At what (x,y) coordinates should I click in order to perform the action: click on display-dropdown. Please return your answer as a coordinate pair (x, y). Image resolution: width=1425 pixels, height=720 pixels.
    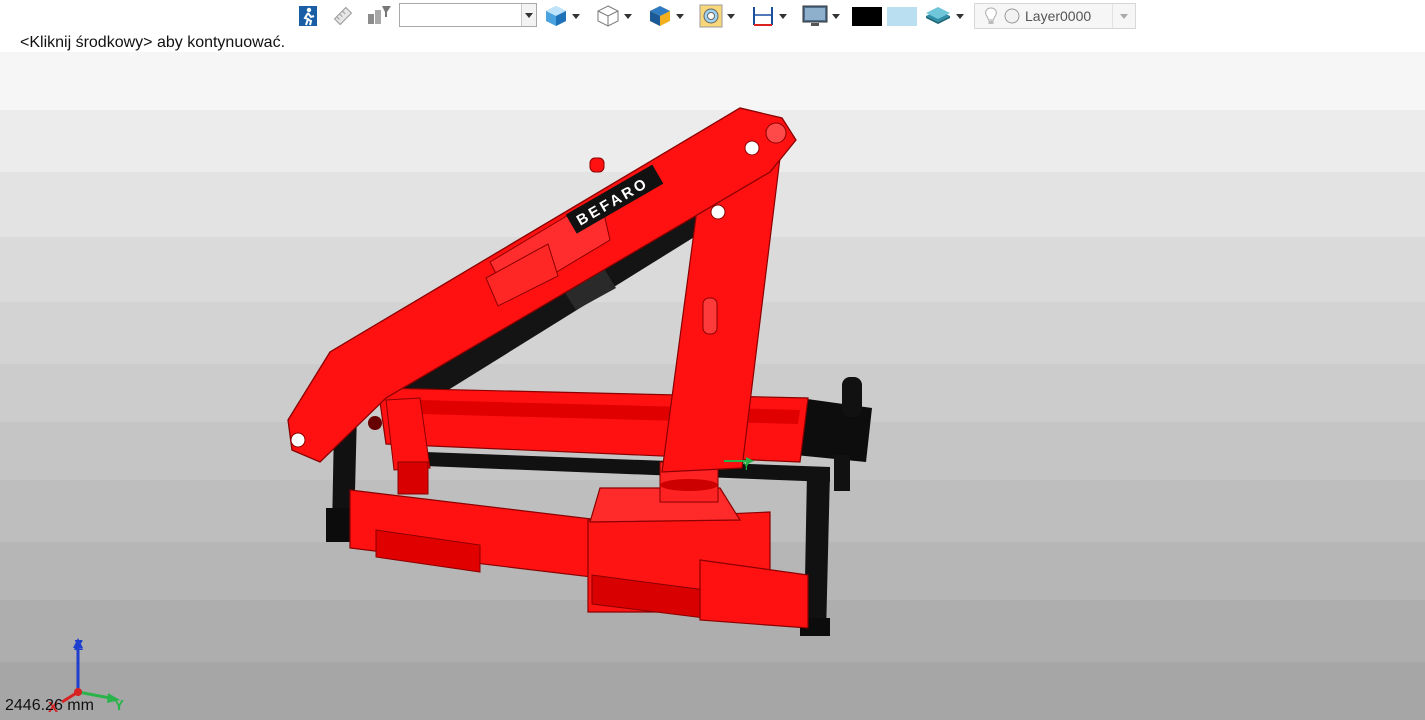
    Looking at the image, I should click on (821, 16).